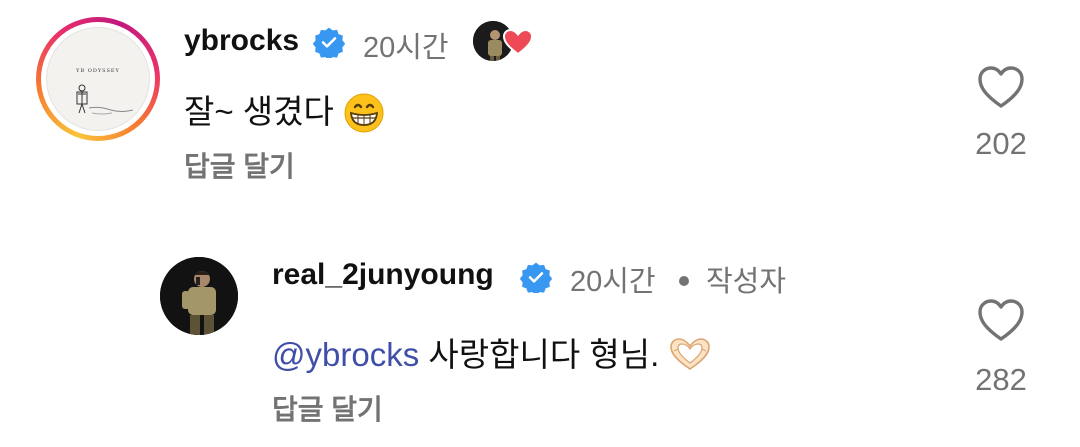  Describe the element at coordinates (684, 281) in the screenshot. I see `separator-dot` at that location.